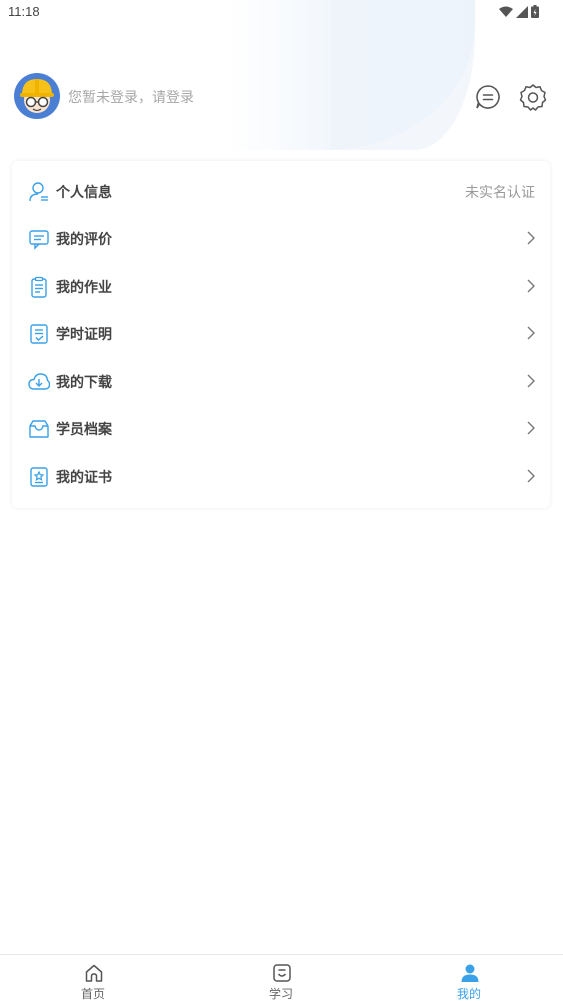  I want to click on tab-label: 我的, so click(468, 994).